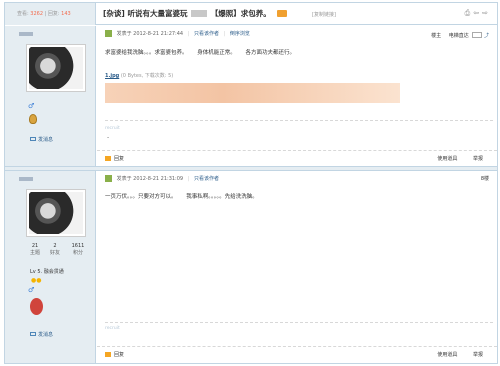 The image size is (500, 366). Describe the element at coordinates (252, 93) in the screenshot. I see `attachment-image` at that location.